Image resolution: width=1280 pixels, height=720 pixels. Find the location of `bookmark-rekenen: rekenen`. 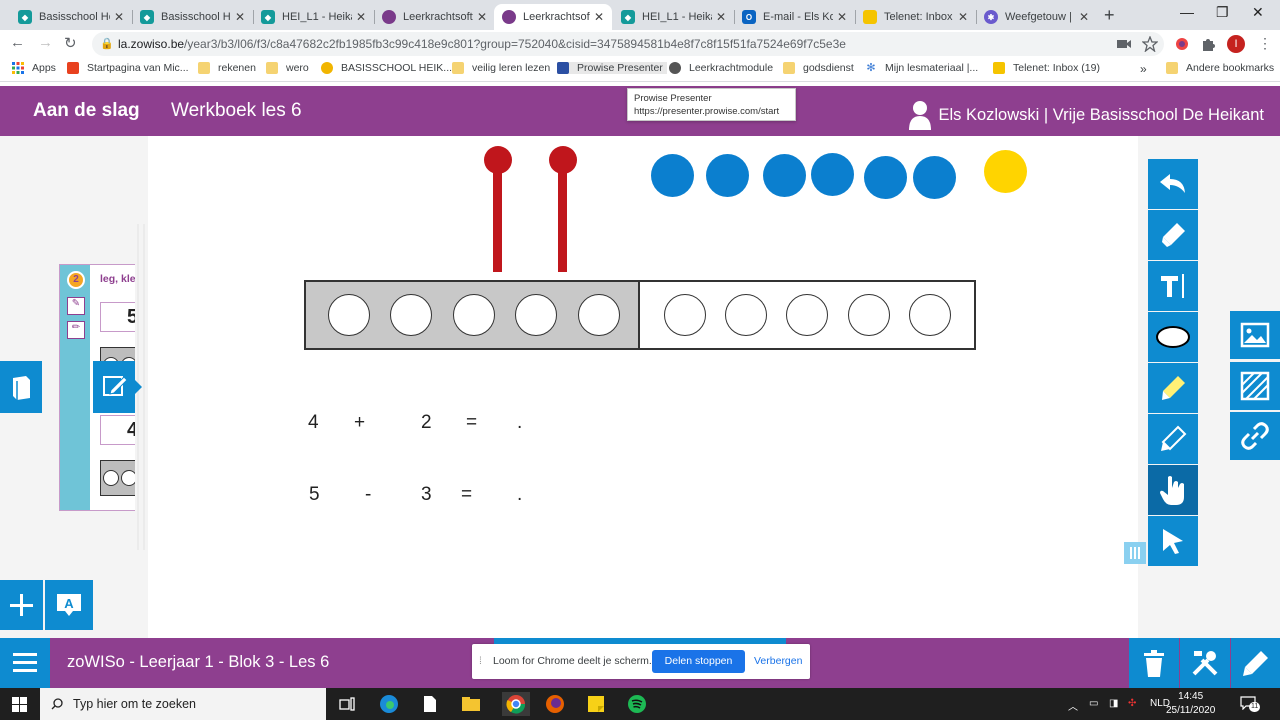

bookmark-rekenen: rekenen is located at coordinates (227, 68).